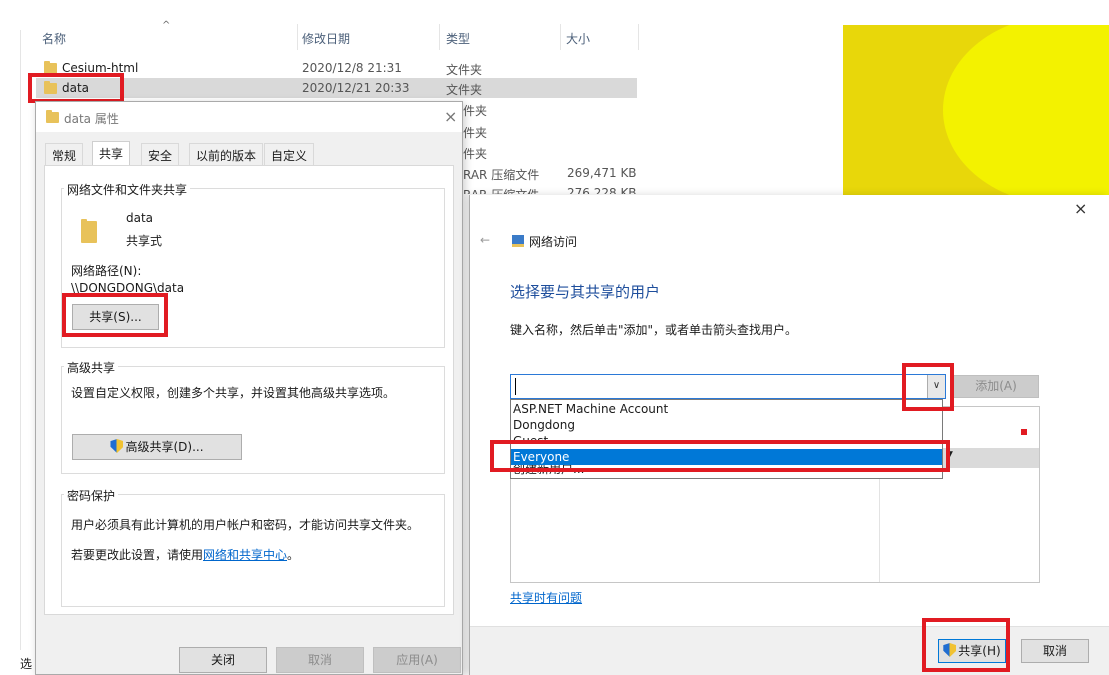 The image size is (1109, 675). I want to click on network-icon, so click(518, 241).